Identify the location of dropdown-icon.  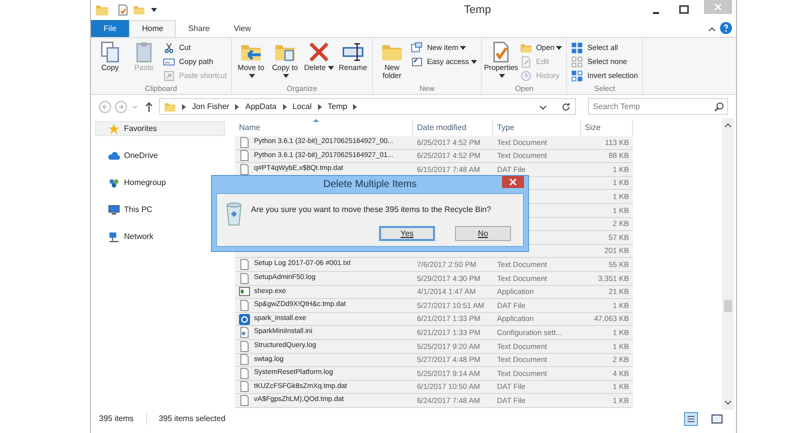
(543, 106).